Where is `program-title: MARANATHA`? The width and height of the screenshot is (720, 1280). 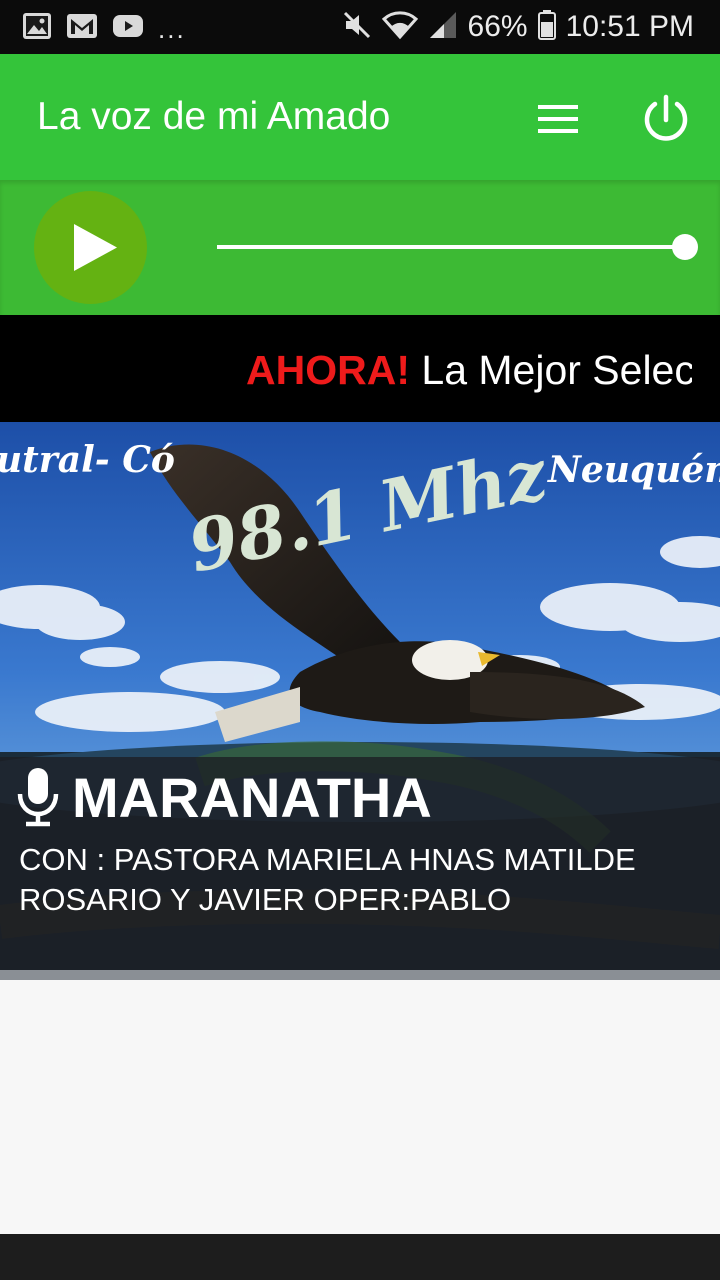 program-title: MARANATHA is located at coordinates (252, 797).